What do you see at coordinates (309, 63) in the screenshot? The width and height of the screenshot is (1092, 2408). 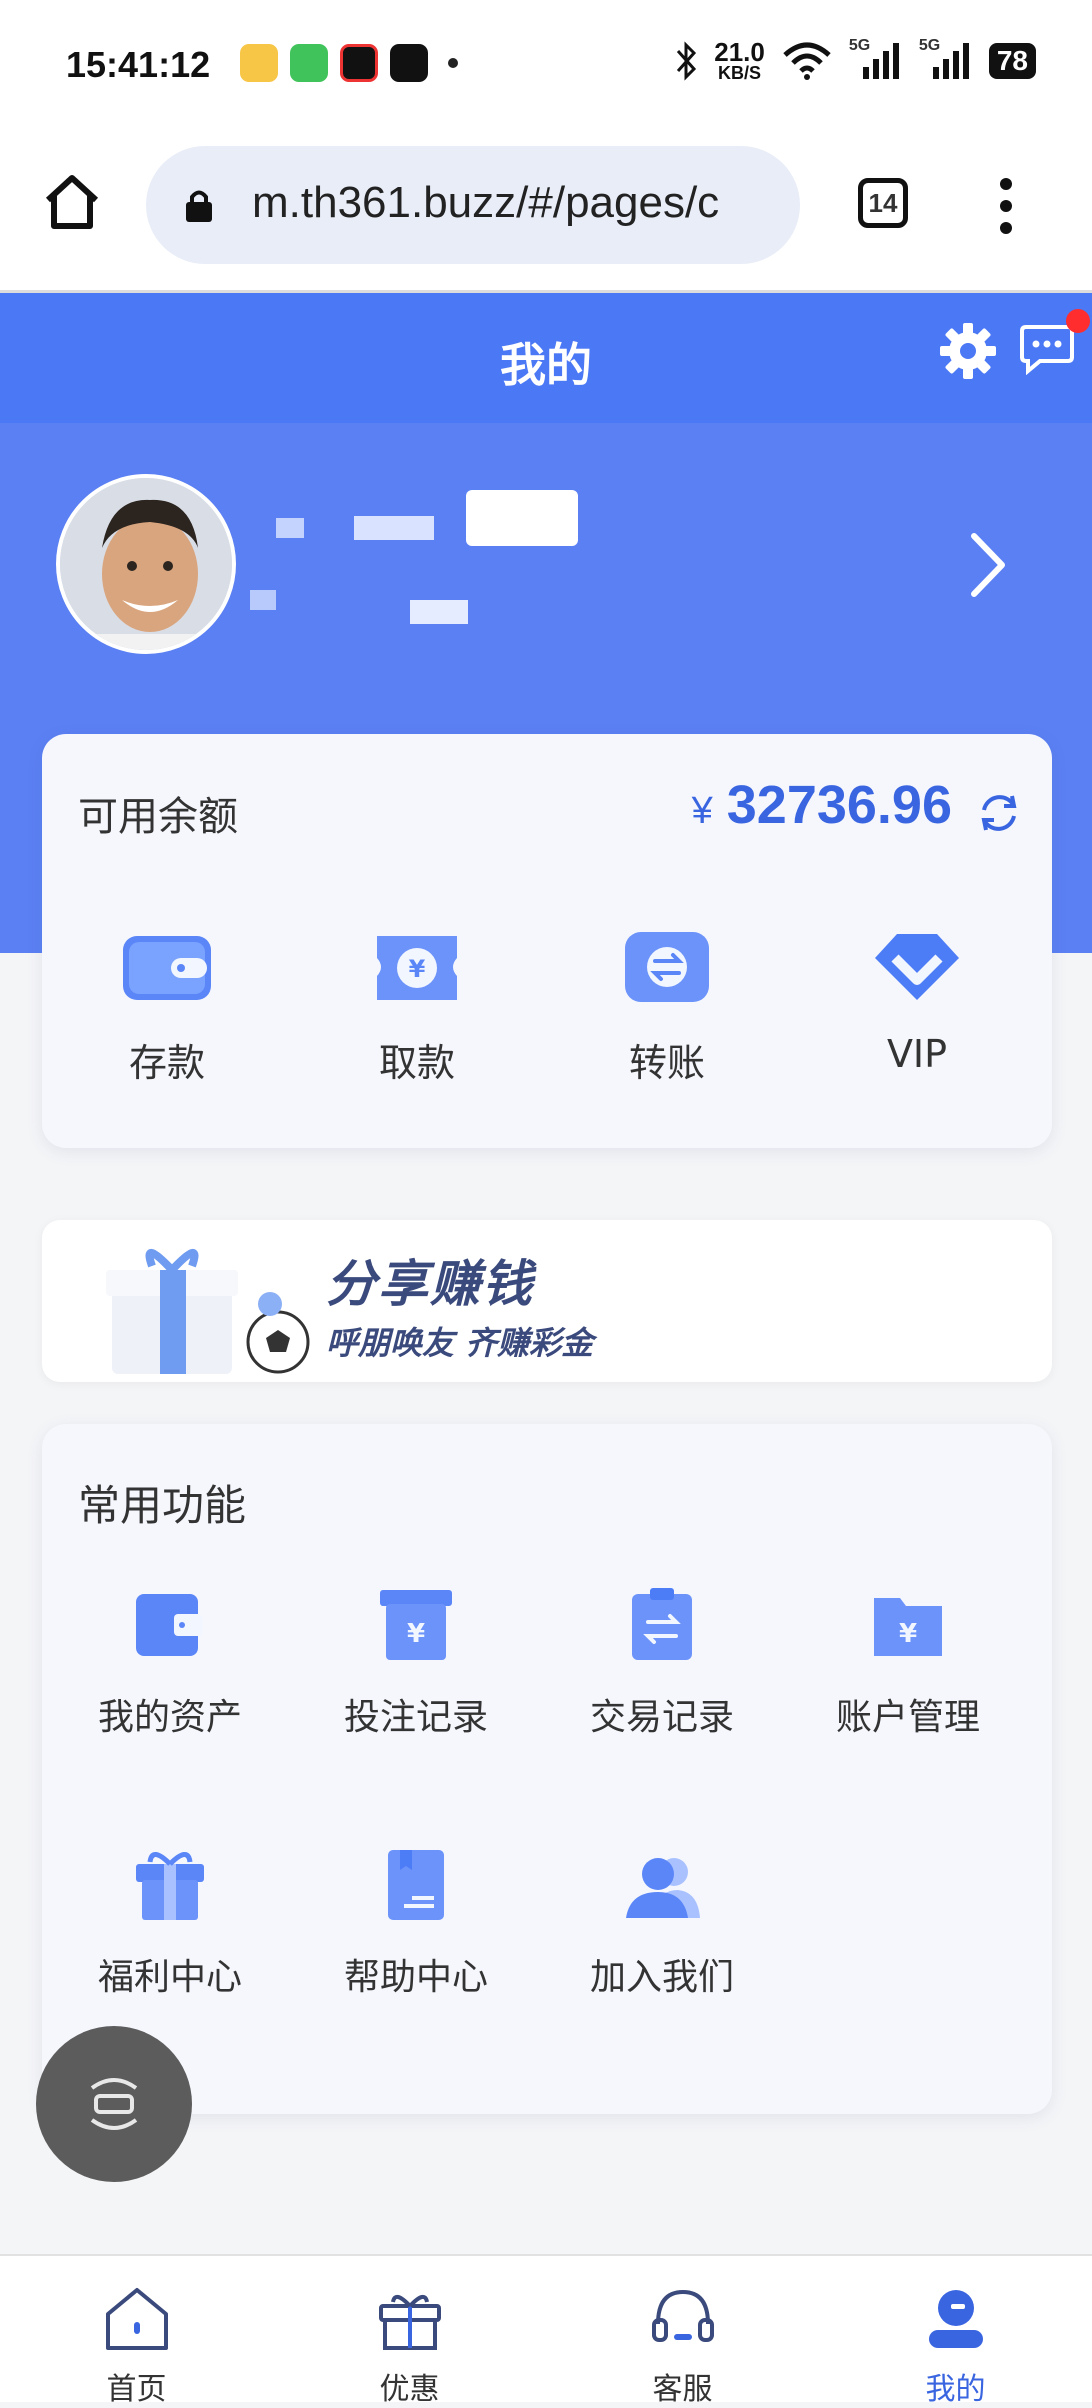 I see `messages-app-icon` at bounding box center [309, 63].